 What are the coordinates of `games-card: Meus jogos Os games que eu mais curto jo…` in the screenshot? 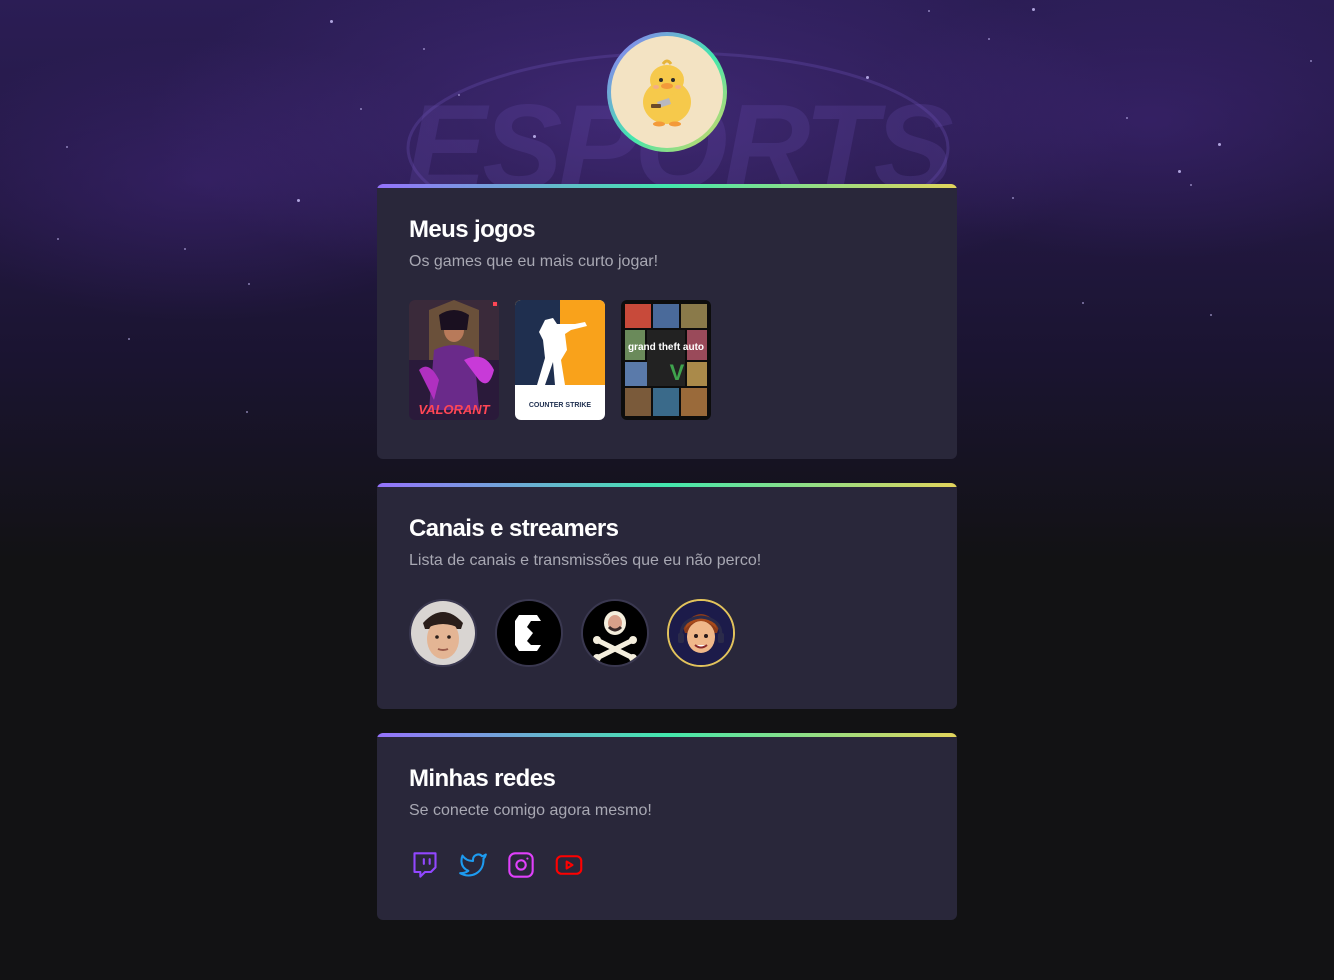 It's located at (667, 321).